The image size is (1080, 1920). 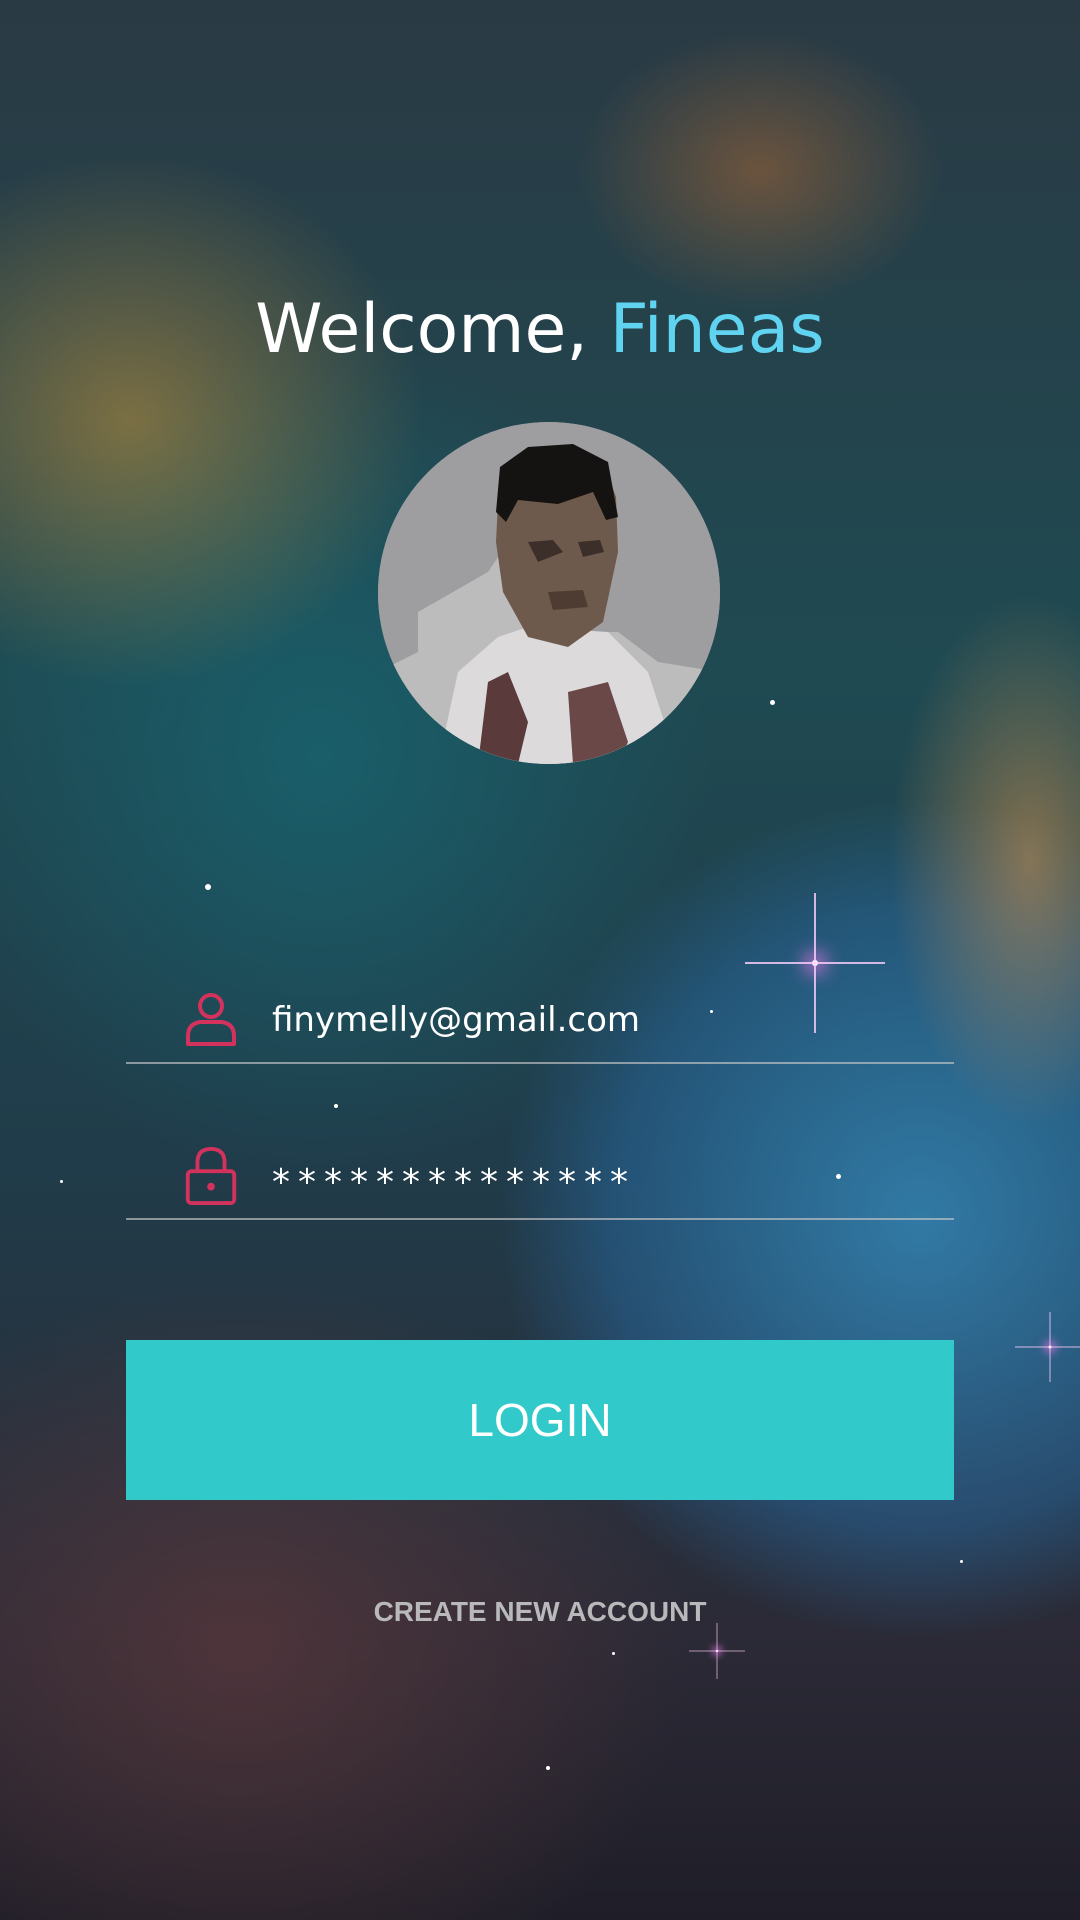 I want to click on create-account-link: CREATE NEW ACCOUNT, so click(x=540, y=1612).